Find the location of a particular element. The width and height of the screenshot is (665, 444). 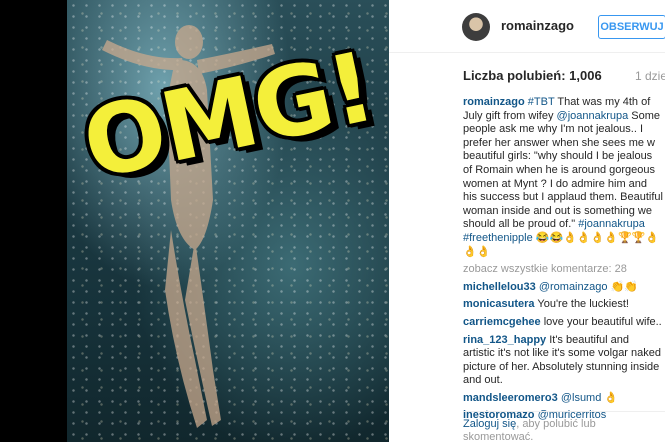

comment-username: rina_123_happy is located at coordinates (504, 340).